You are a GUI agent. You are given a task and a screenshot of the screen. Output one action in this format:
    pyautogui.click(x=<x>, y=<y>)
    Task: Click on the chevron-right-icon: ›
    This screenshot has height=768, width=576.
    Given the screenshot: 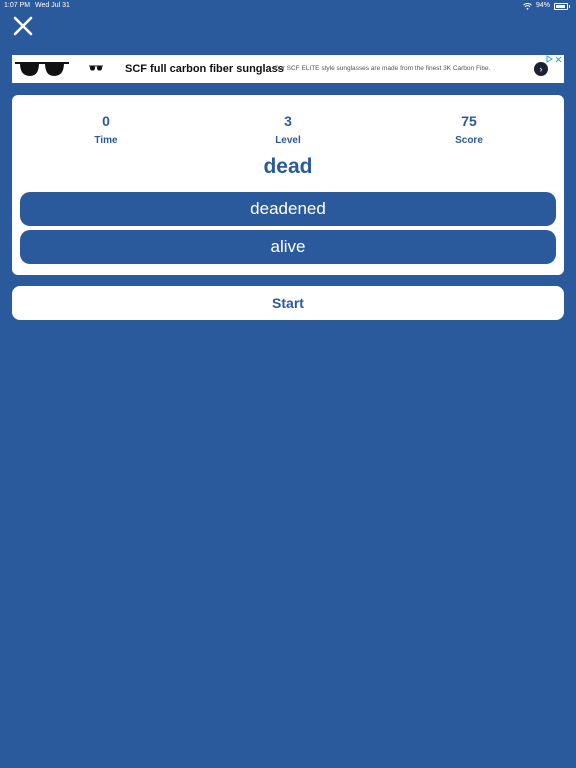 What is the action you would take?
    pyautogui.click(x=541, y=69)
    